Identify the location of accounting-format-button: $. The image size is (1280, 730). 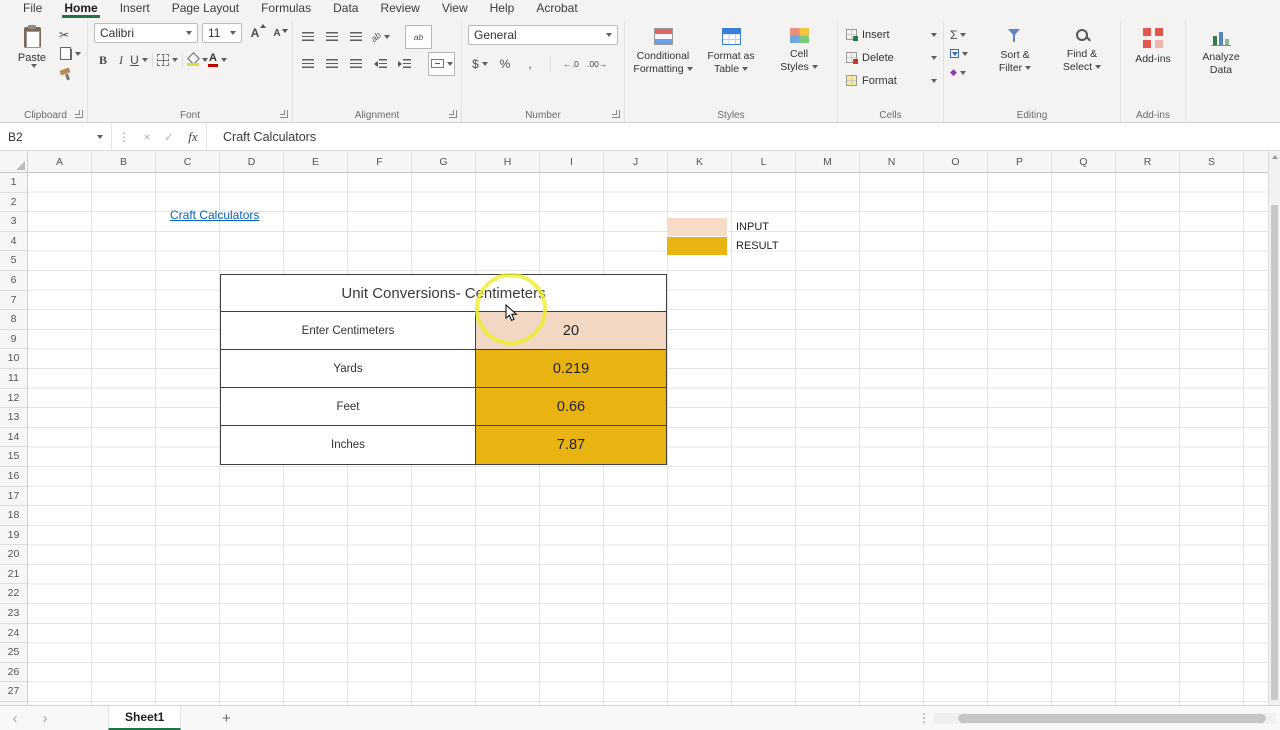
(480, 64).